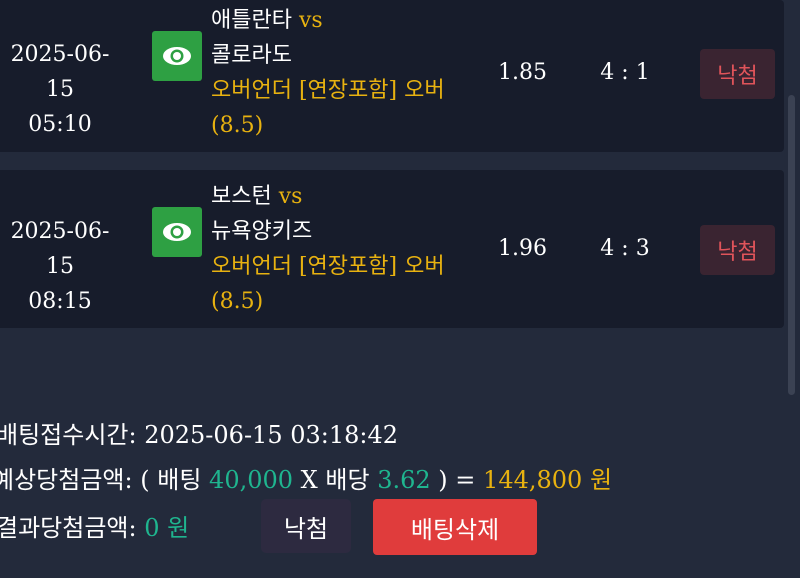 The image size is (800, 578). Describe the element at coordinates (309, 480) in the screenshot. I see `times-sign: X` at that location.